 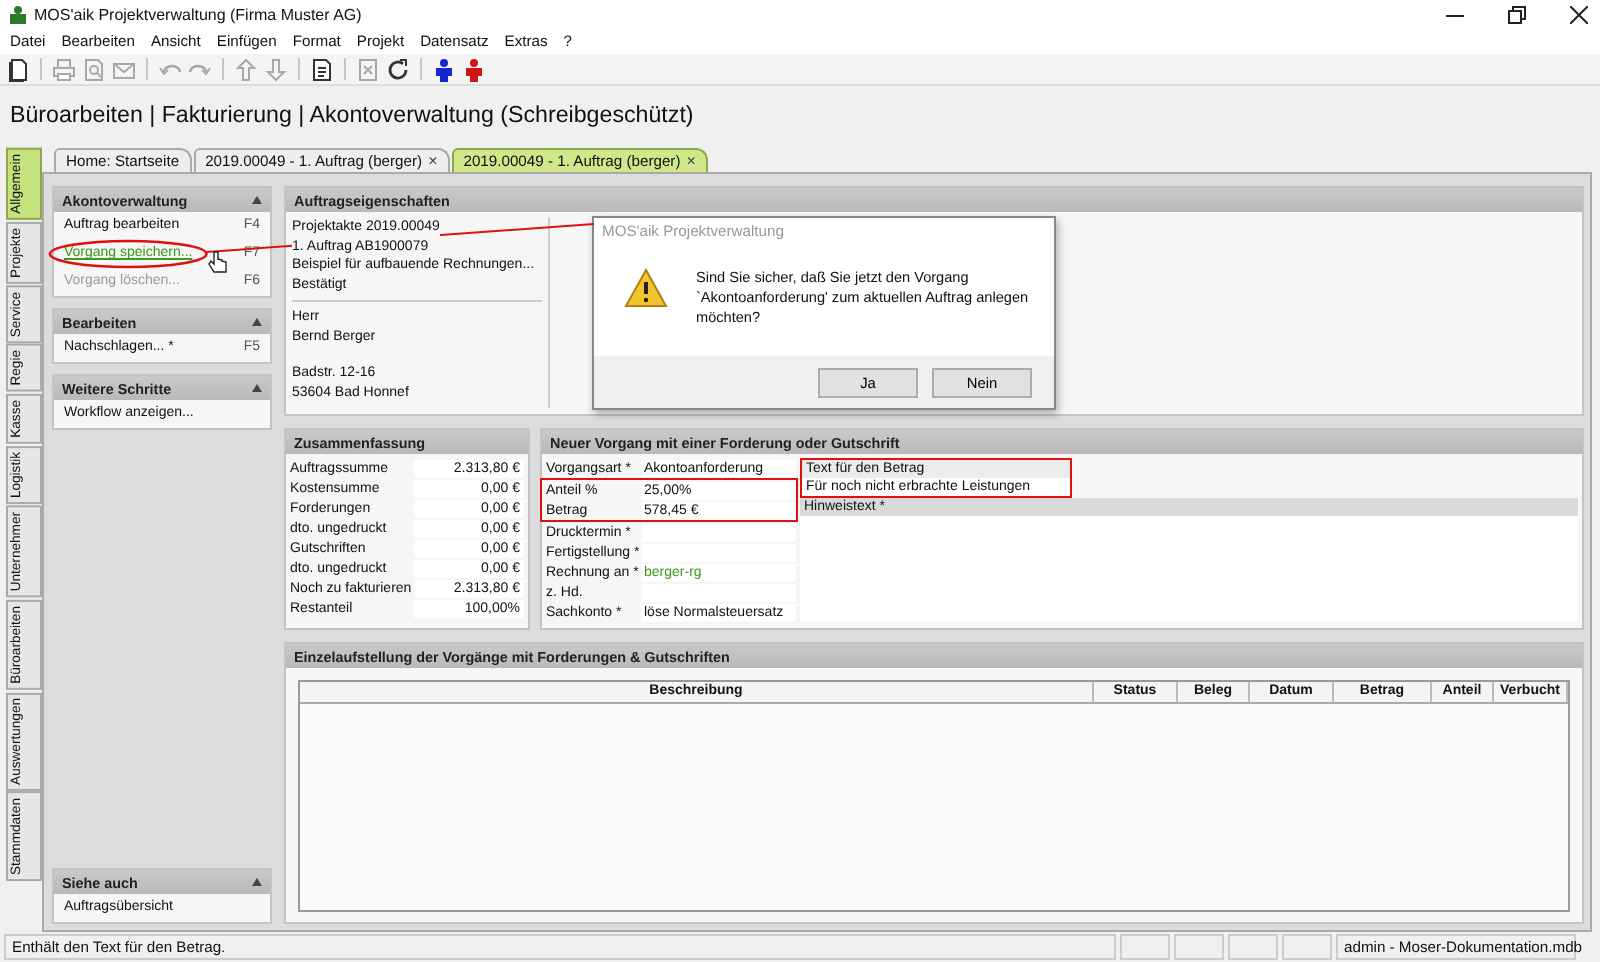 I want to click on new-document-icon, so click(x=18, y=69).